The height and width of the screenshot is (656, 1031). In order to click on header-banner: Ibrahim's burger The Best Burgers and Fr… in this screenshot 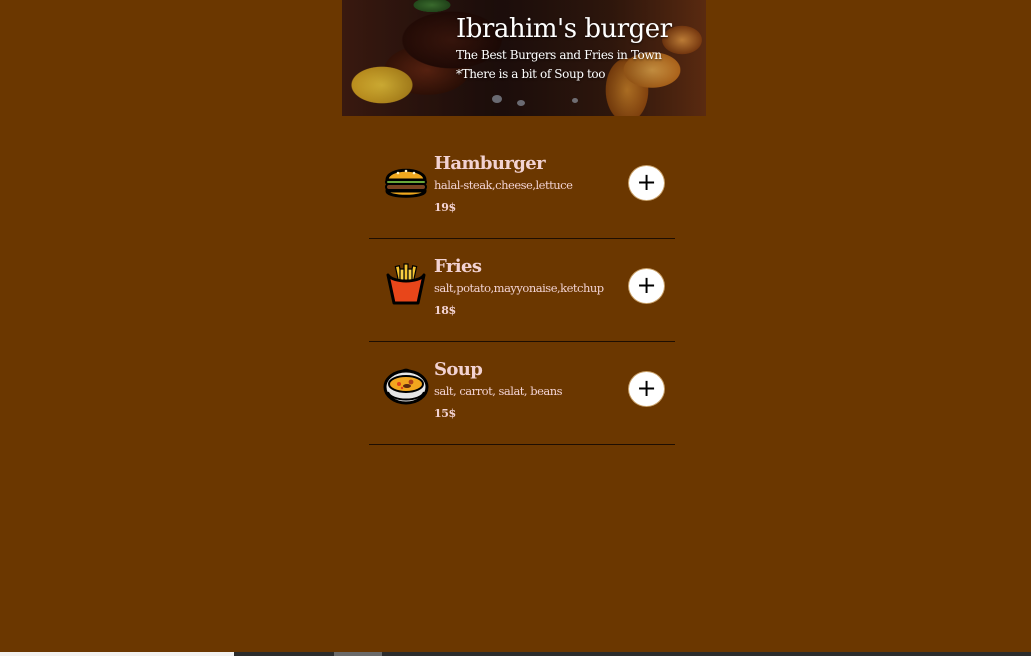, I will do `click(524, 58)`.